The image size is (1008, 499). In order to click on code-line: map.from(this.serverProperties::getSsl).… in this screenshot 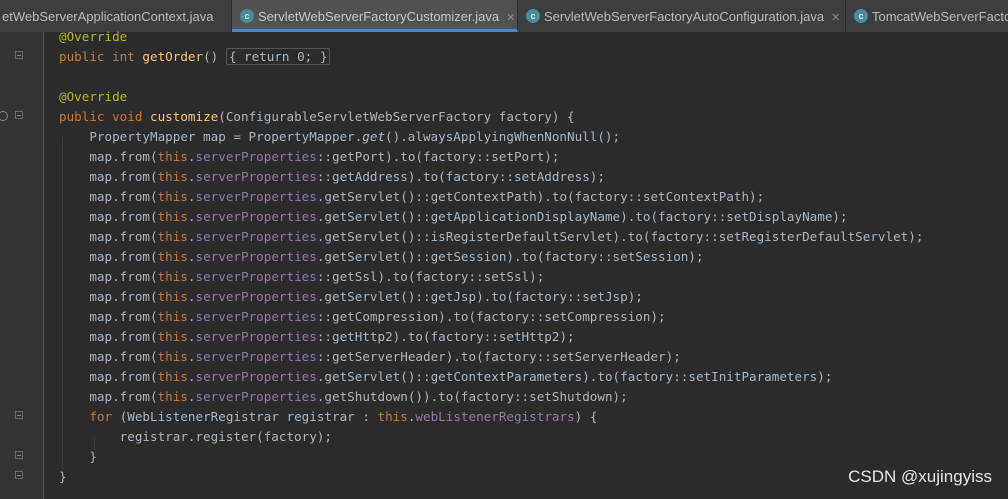, I will do `click(491, 277)`.